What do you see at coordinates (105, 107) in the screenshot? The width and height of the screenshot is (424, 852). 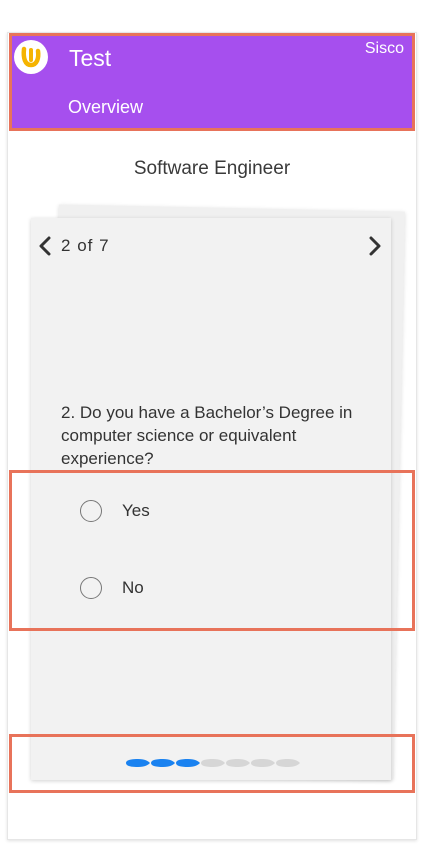 I see `tab-overview: Overview` at bounding box center [105, 107].